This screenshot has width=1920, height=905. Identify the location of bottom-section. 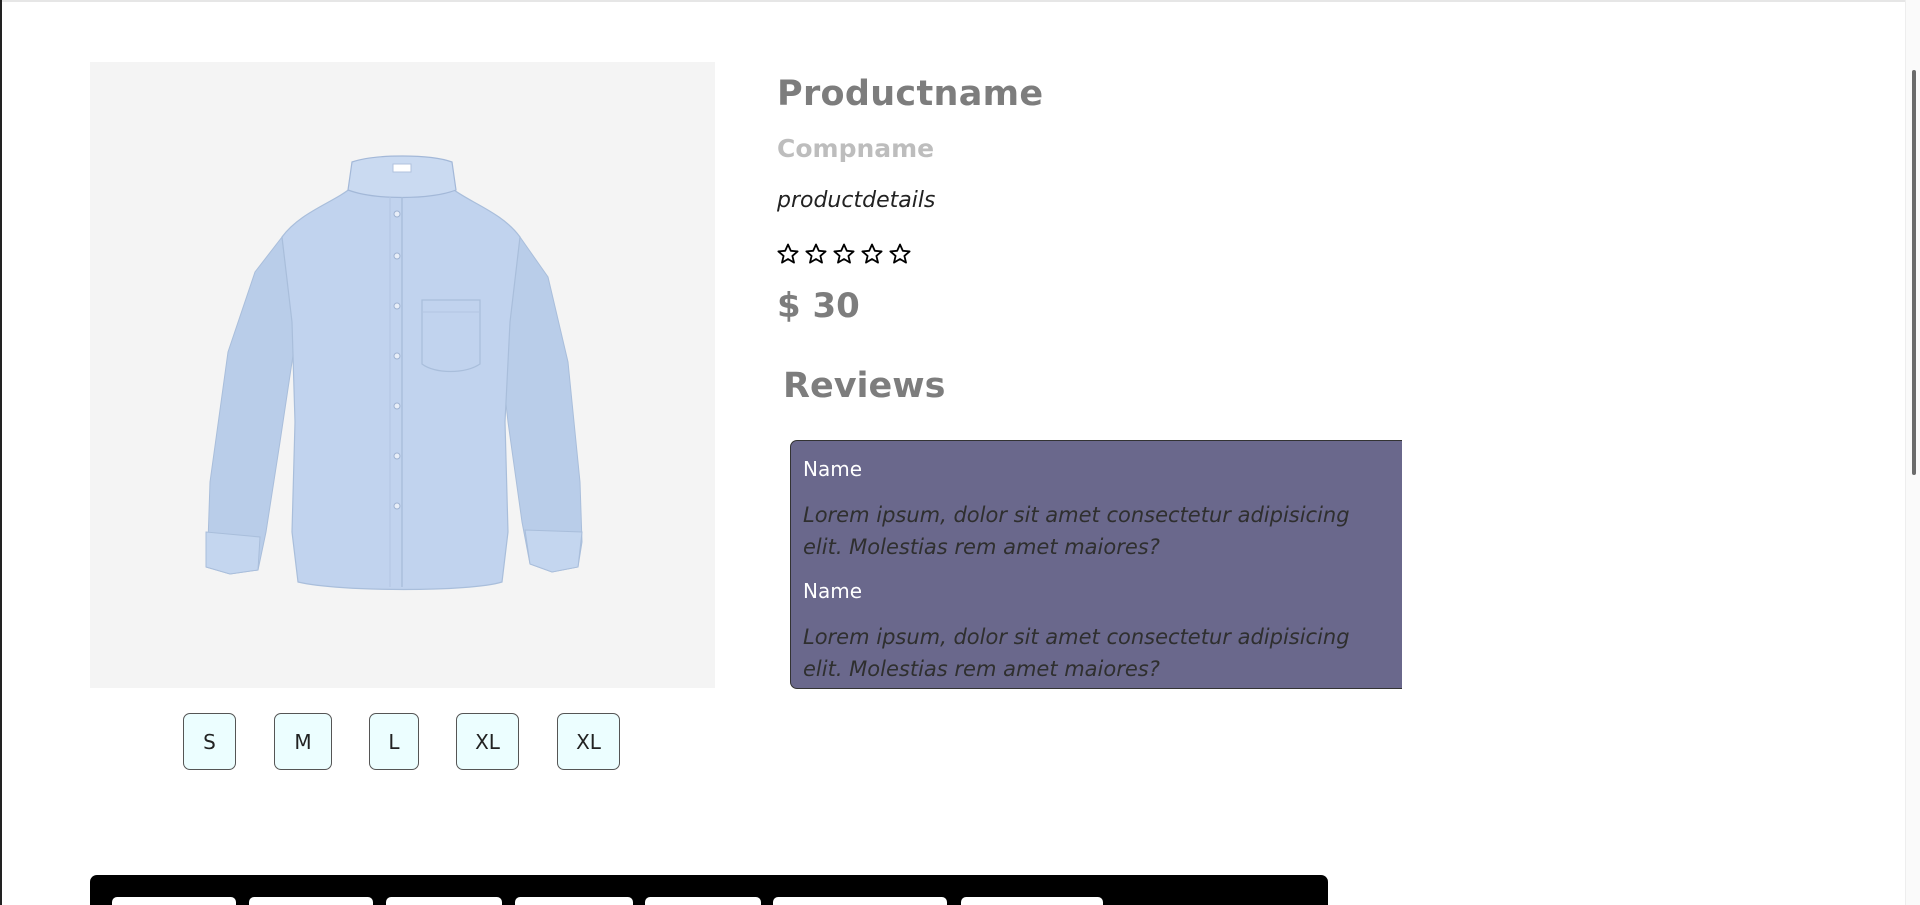
(709, 890).